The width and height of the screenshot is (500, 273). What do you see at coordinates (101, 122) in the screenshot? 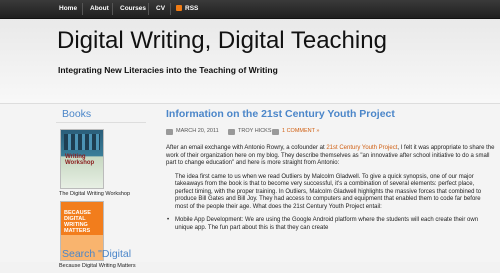
I see `divider` at bounding box center [101, 122].